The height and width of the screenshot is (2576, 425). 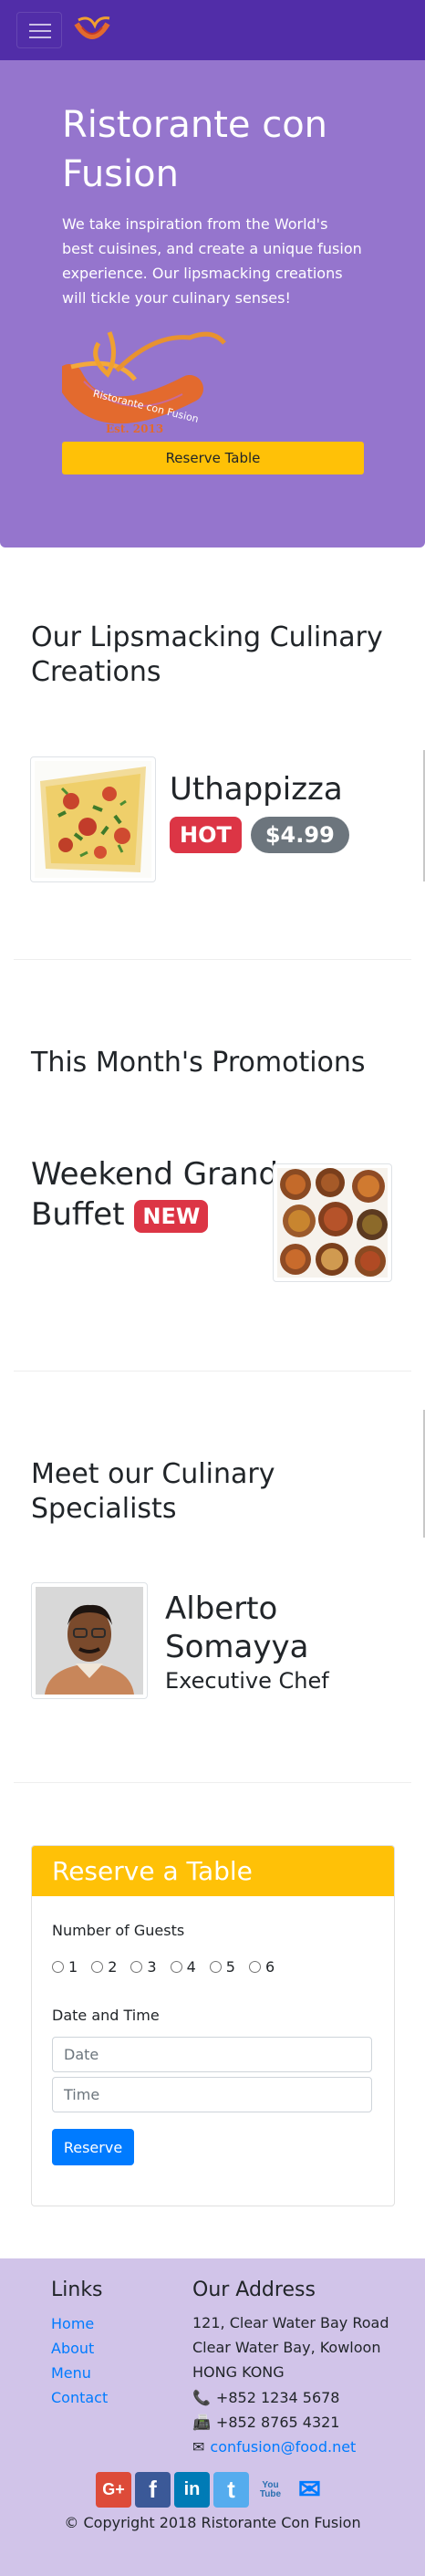 What do you see at coordinates (213, 1871) in the screenshot?
I see `reserve-card-title: Reserve a Table` at bounding box center [213, 1871].